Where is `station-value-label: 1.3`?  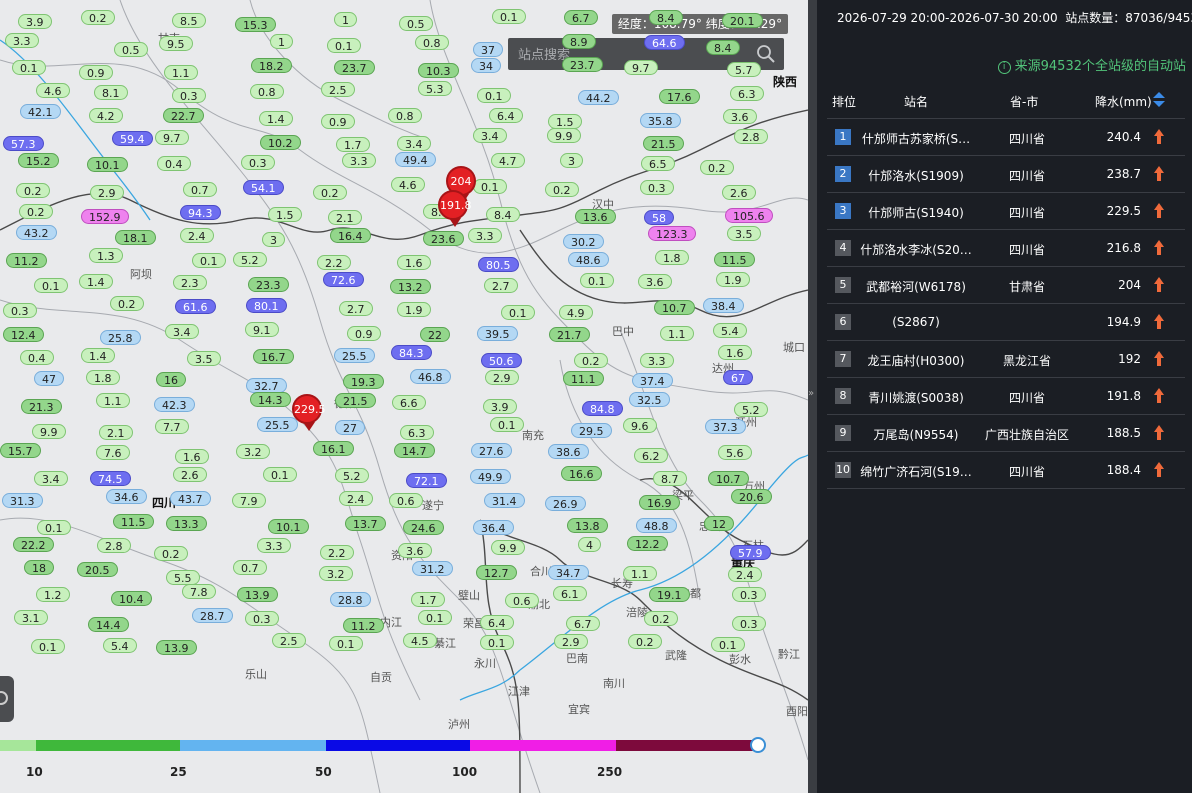
station-value-label: 1.3 is located at coordinates (106, 255).